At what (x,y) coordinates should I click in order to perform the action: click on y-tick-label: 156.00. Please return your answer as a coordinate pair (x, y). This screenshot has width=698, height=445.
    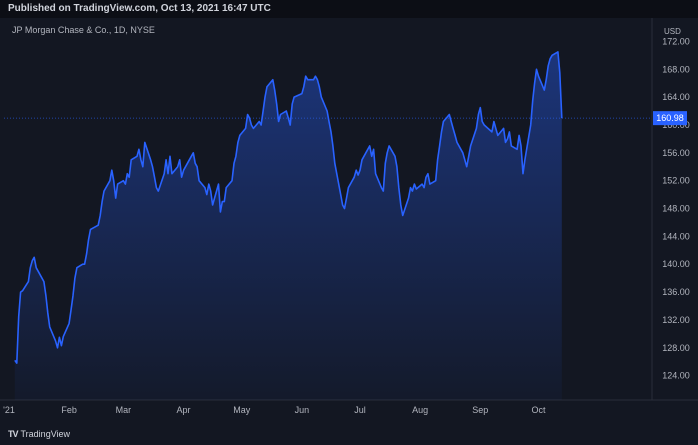
    Looking at the image, I should click on (676, 153).